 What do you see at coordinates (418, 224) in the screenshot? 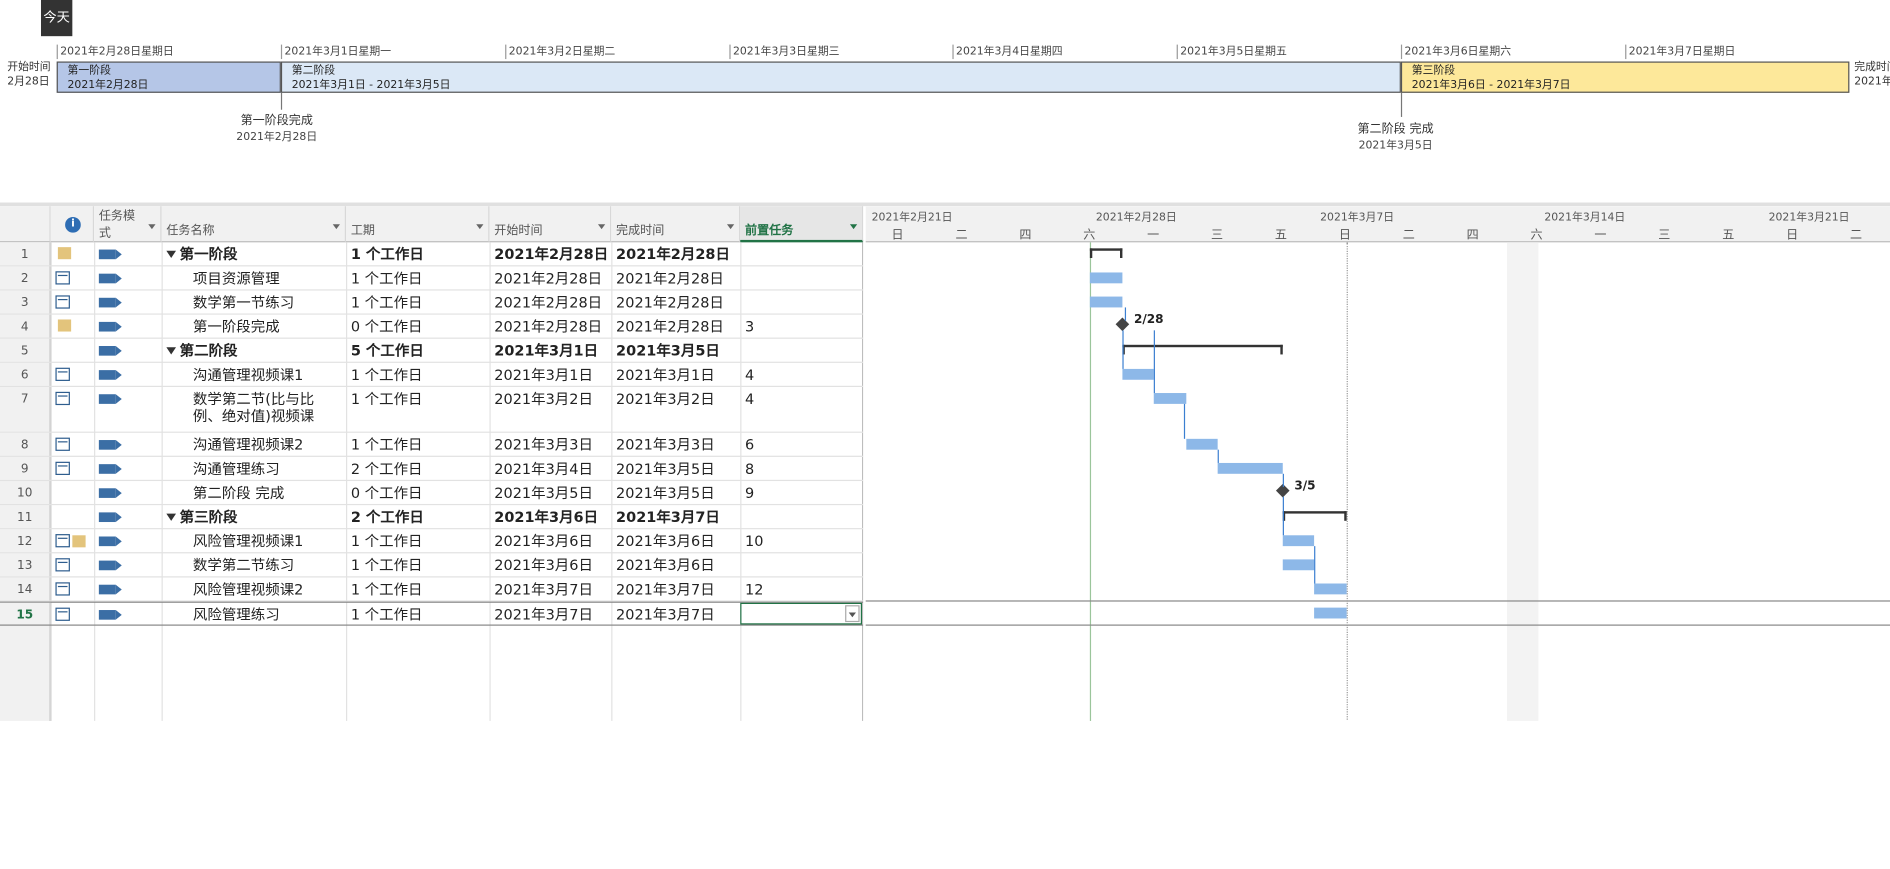
I see `header-duration: 工期` at bounding box center [418, 224].